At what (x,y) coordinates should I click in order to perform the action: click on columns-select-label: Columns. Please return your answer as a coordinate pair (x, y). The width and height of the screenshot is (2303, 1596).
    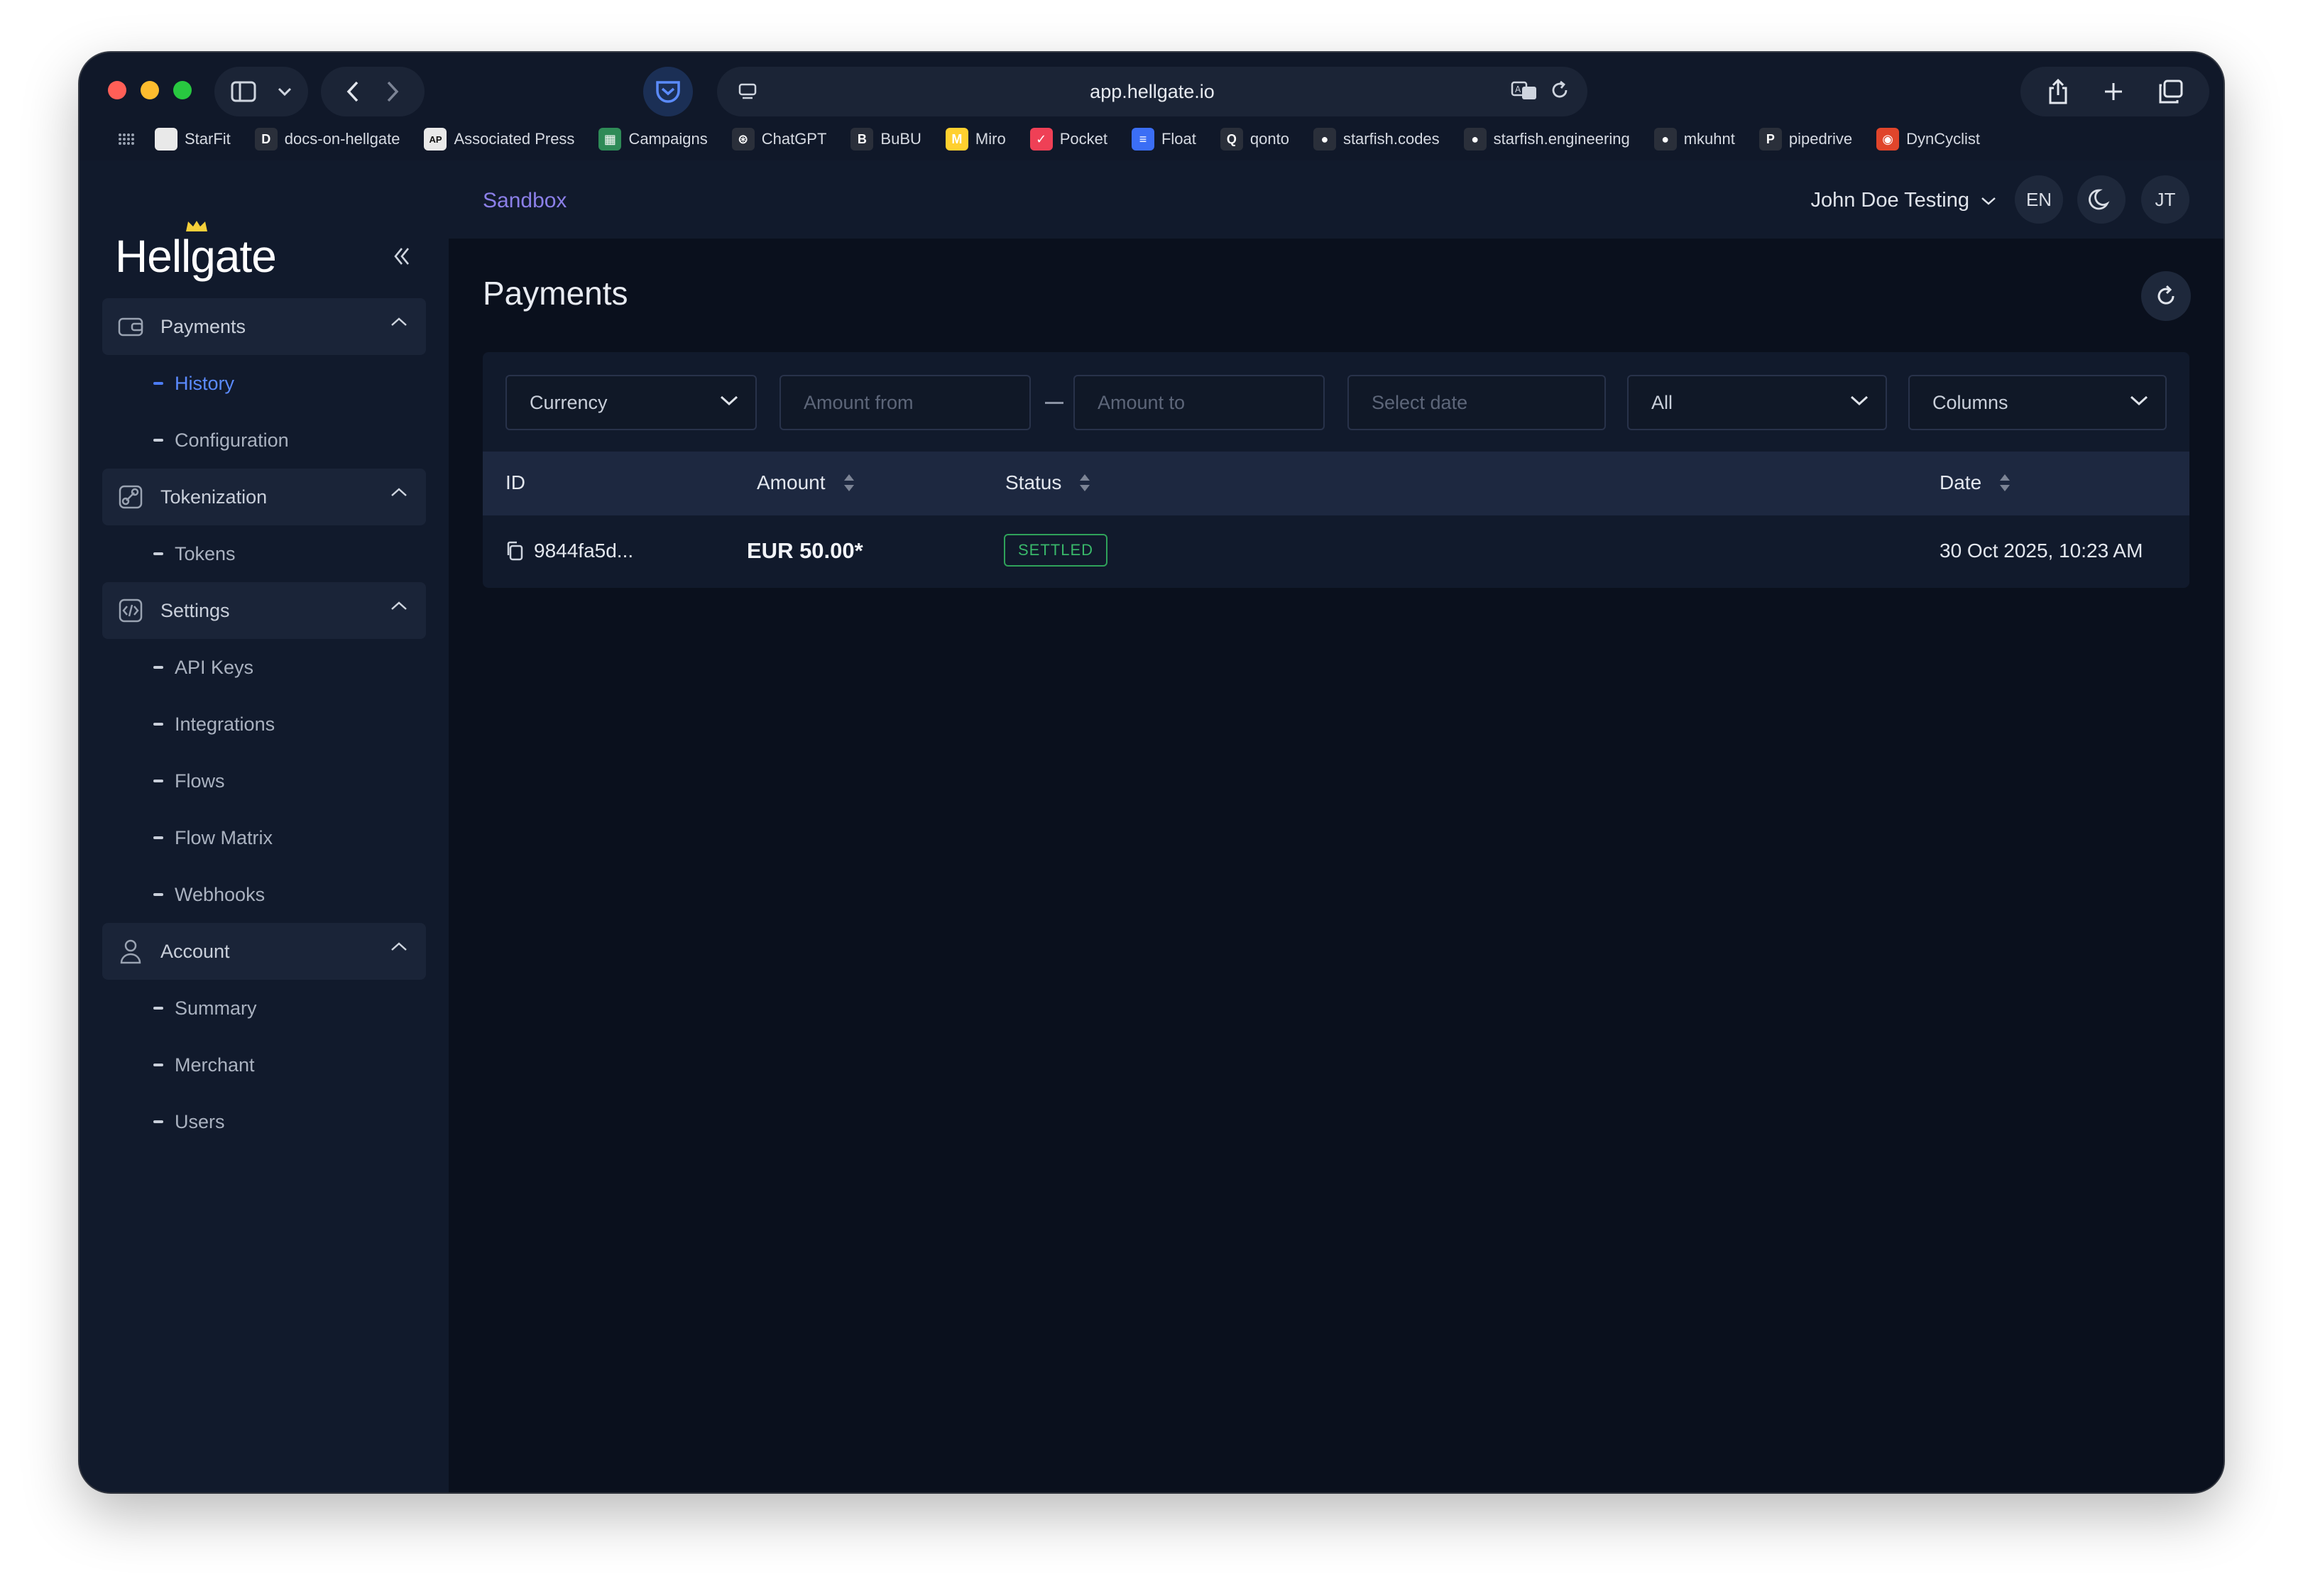
    Looking at the image, I should click on (1970, 402).